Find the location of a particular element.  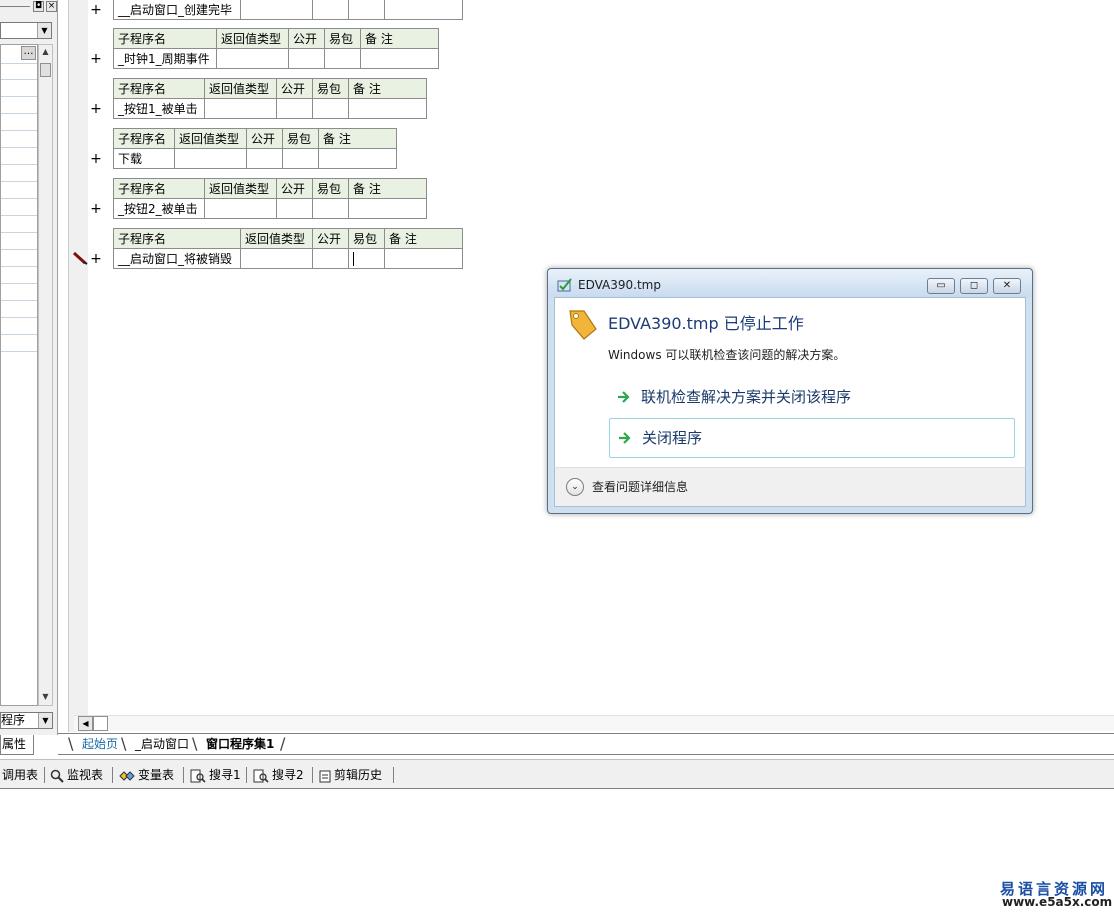

close-button: ✕ is located at coordinates (1007, 286).